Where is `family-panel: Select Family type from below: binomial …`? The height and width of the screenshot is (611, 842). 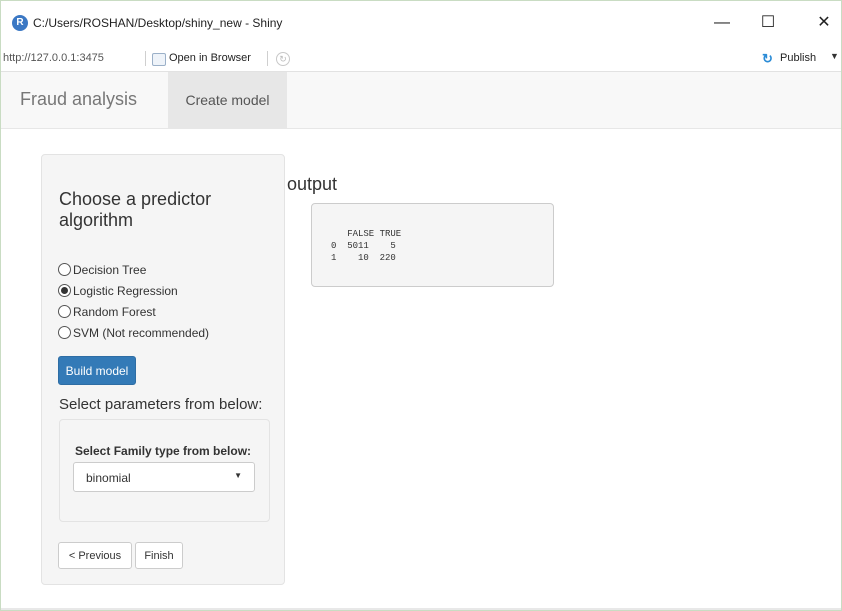 family-panel: Select Family type from below: binomial … is located at coordinates (164, 470).